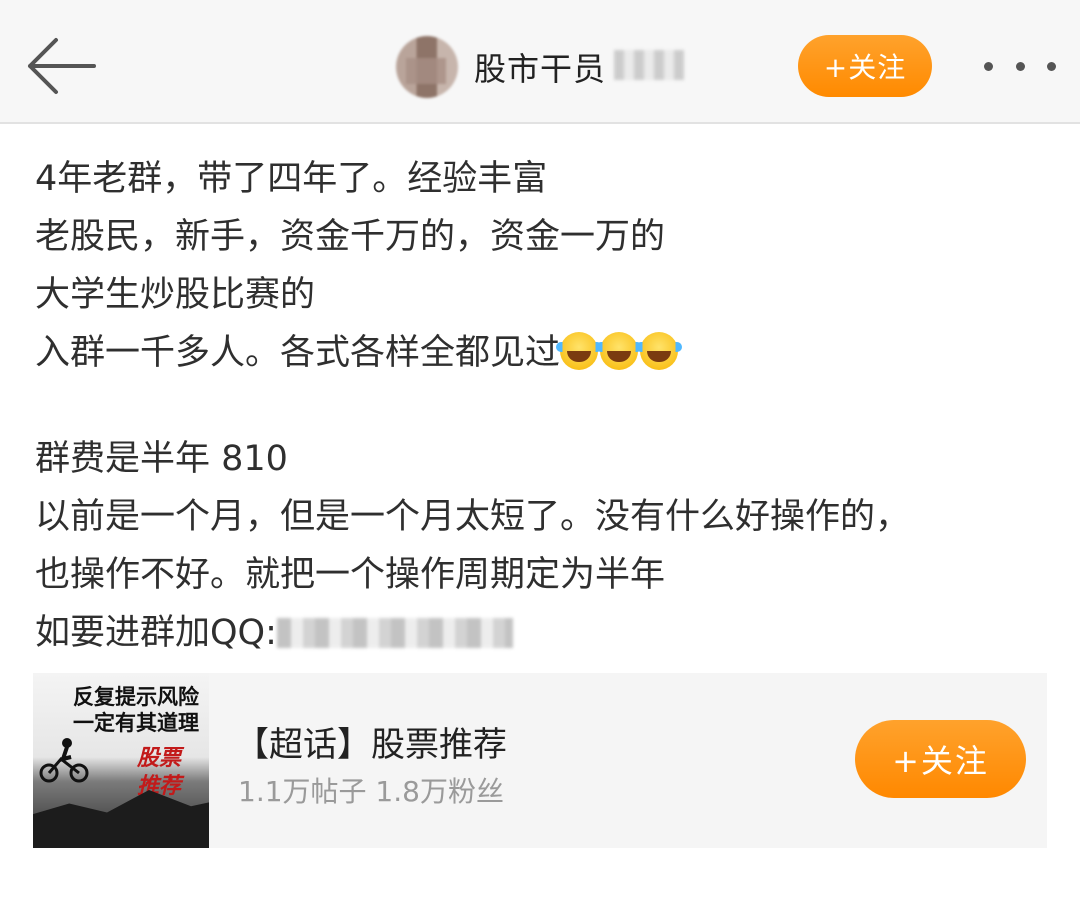 The width and height of the screenshot is (1080, 908). What do you see at coordinates (865, 66) in the screenshot?
I see `follow-button: +关注` at bounding box center [865, 66].